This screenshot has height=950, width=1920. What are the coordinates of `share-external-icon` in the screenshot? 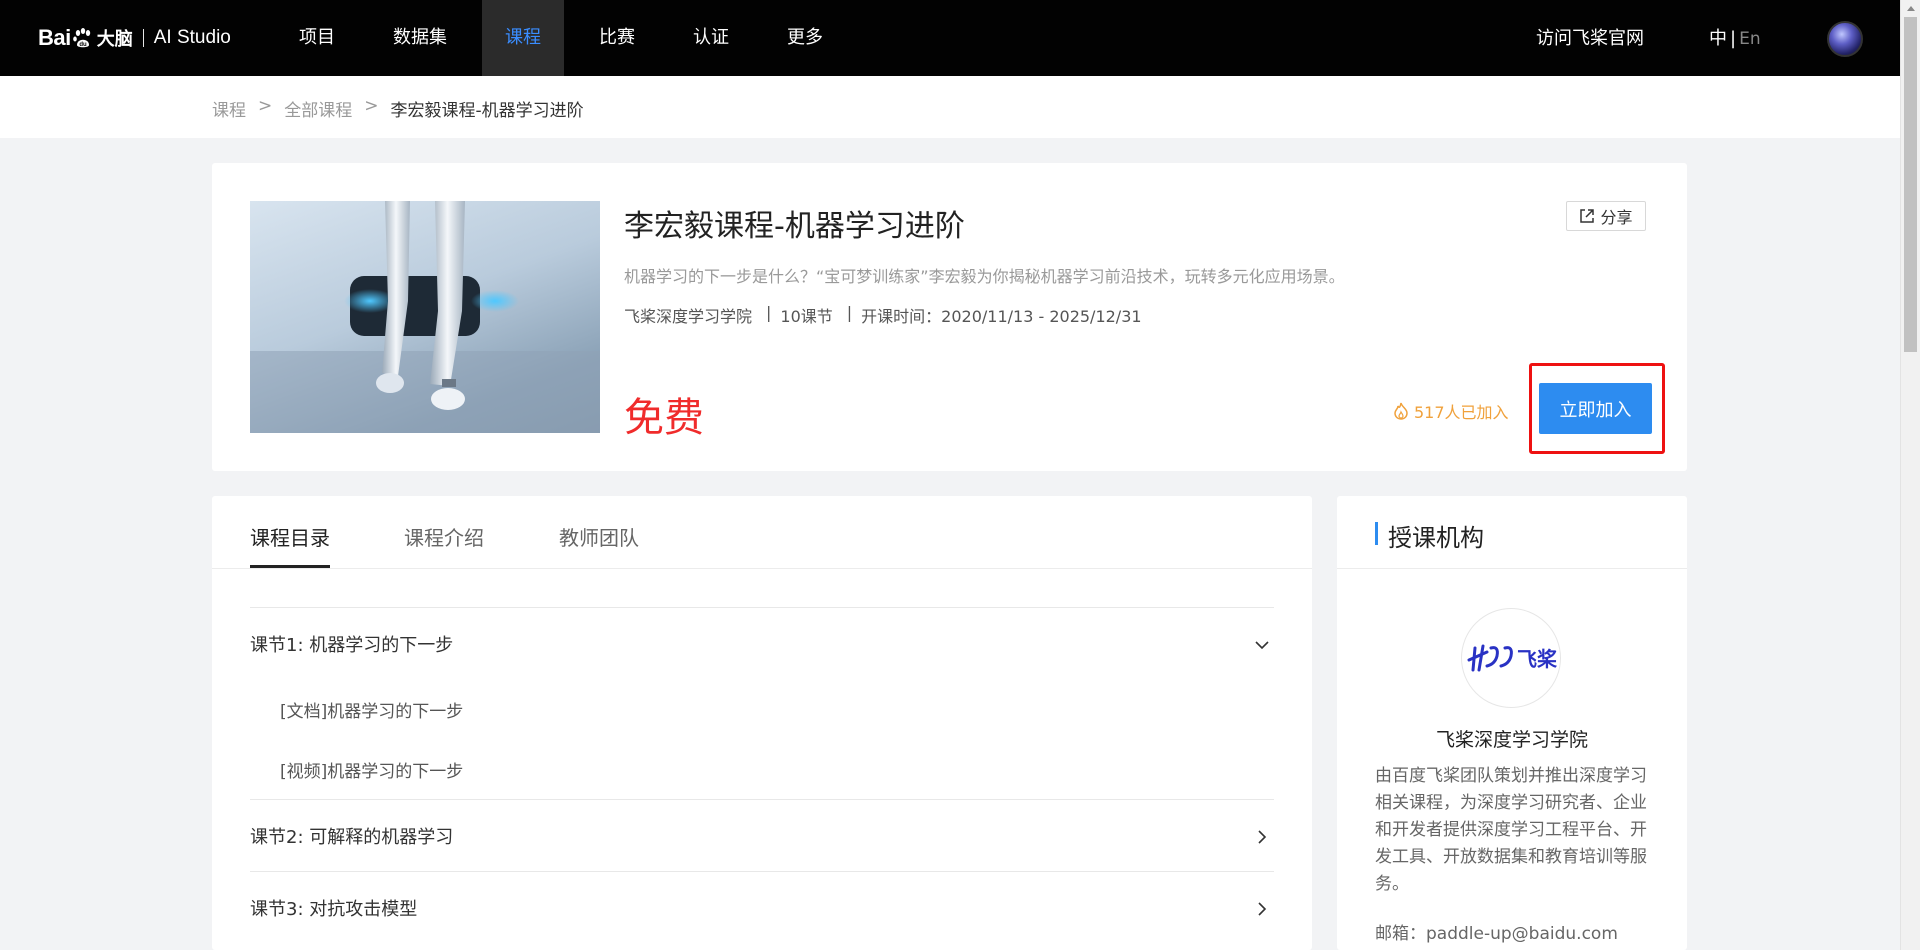 It's located at (1587, 216).